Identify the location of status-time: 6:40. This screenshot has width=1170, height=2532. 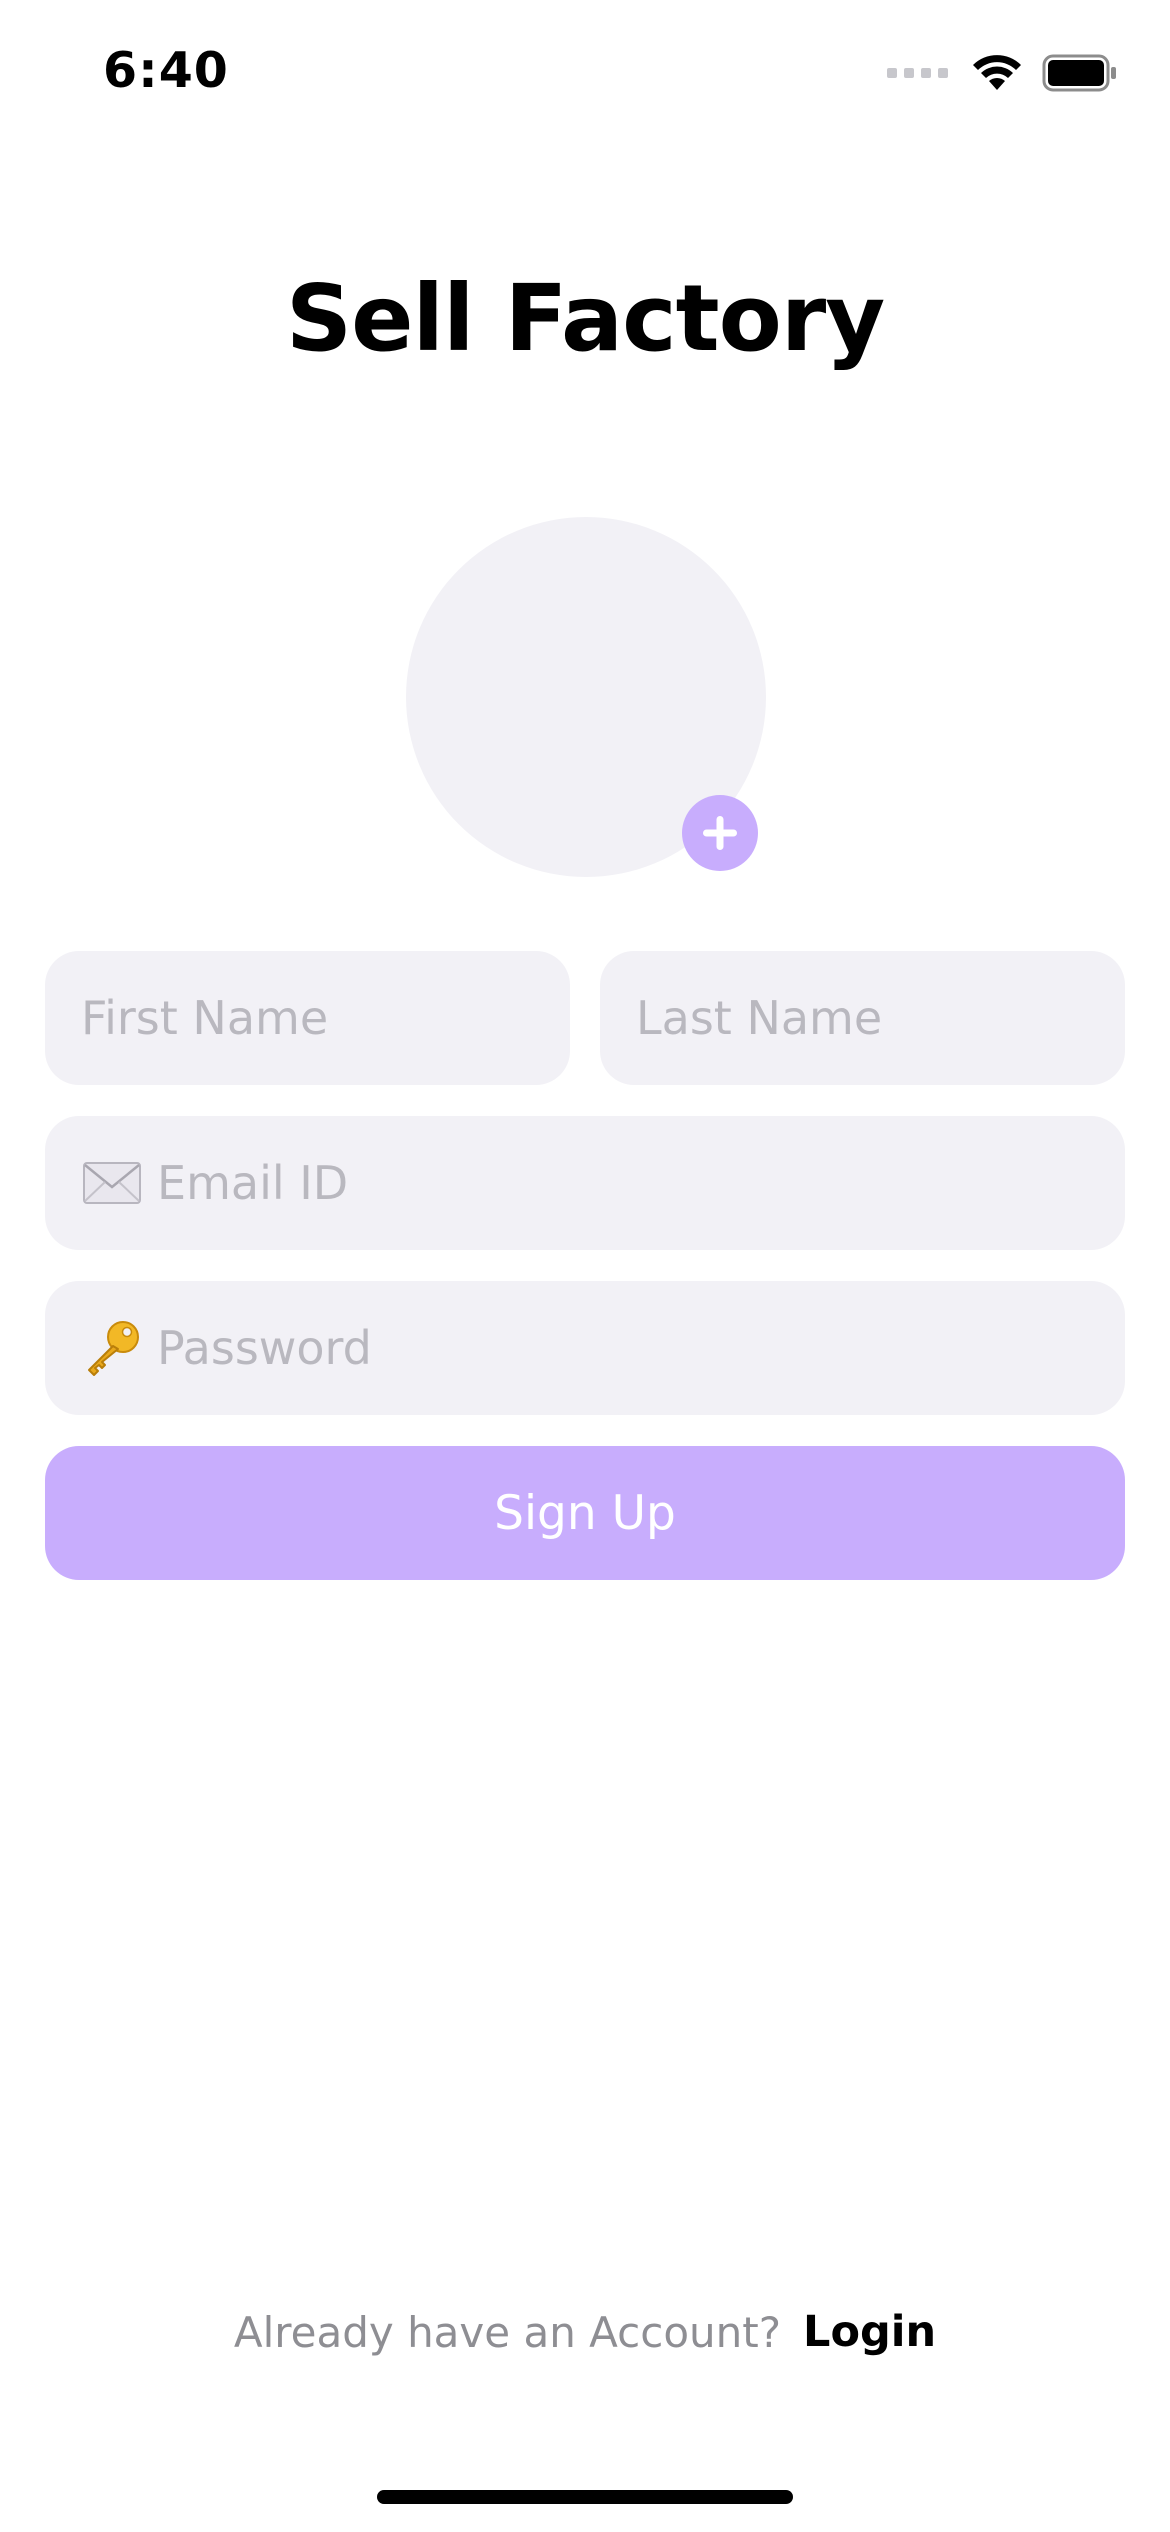
(166, 70).